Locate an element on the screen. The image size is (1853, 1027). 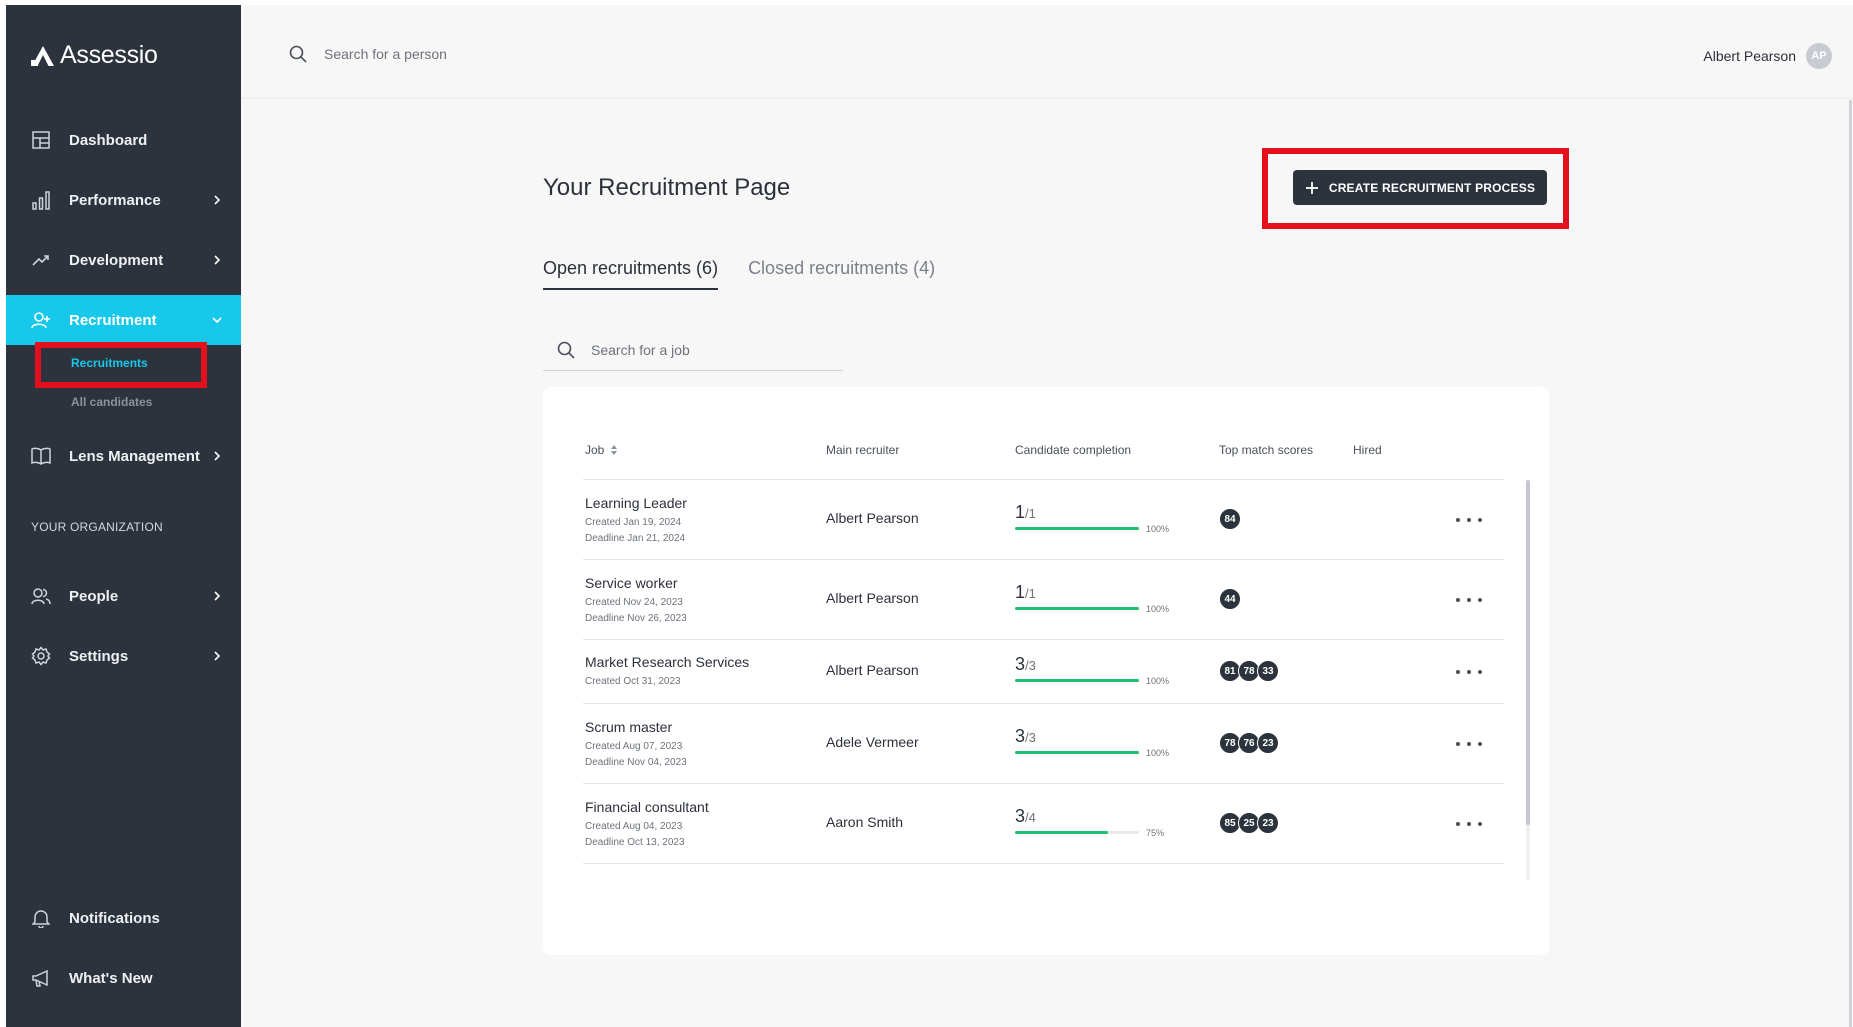
user-menu: Albert Pearson AP is located at coordinates (1767, 56).